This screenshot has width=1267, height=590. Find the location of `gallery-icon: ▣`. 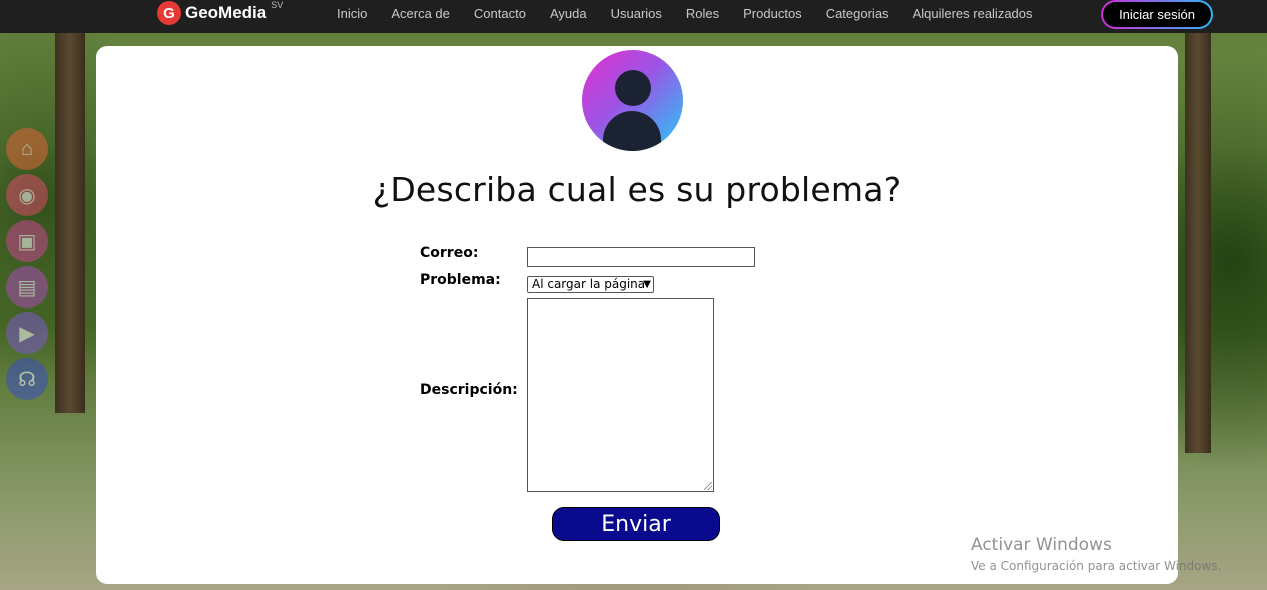

gallery-icon: ▣ is located at coordinates (27, 241).